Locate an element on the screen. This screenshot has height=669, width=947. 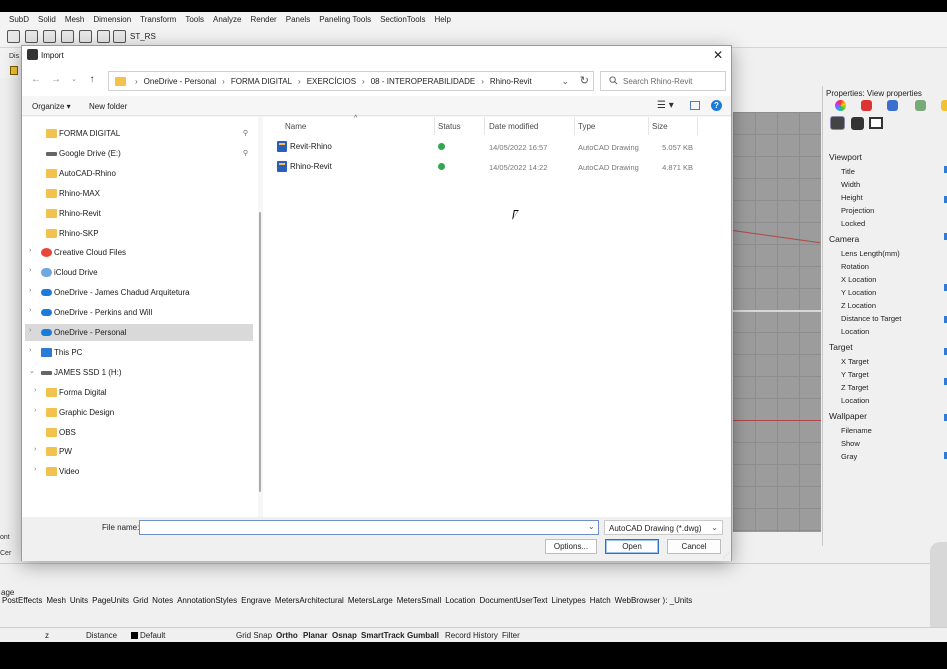
status-toggle-grid-snap: Grid Snap is located at coordinates (254, 635).